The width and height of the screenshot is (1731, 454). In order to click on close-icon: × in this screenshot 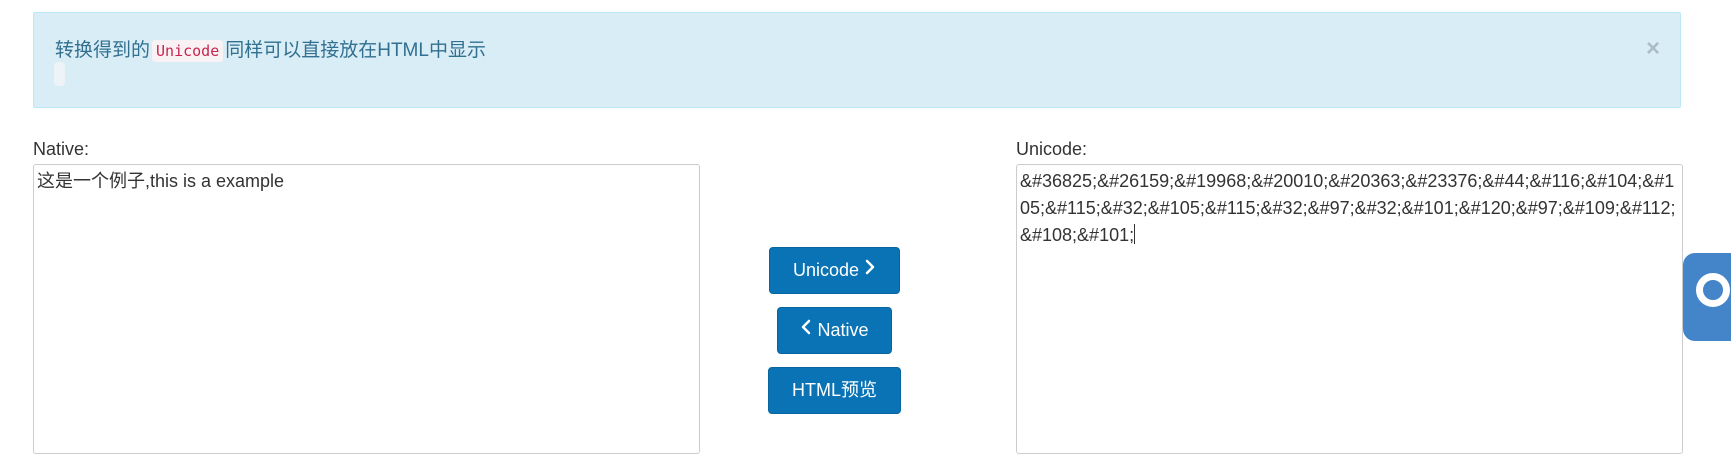, I will do `click(1653, 49)`.